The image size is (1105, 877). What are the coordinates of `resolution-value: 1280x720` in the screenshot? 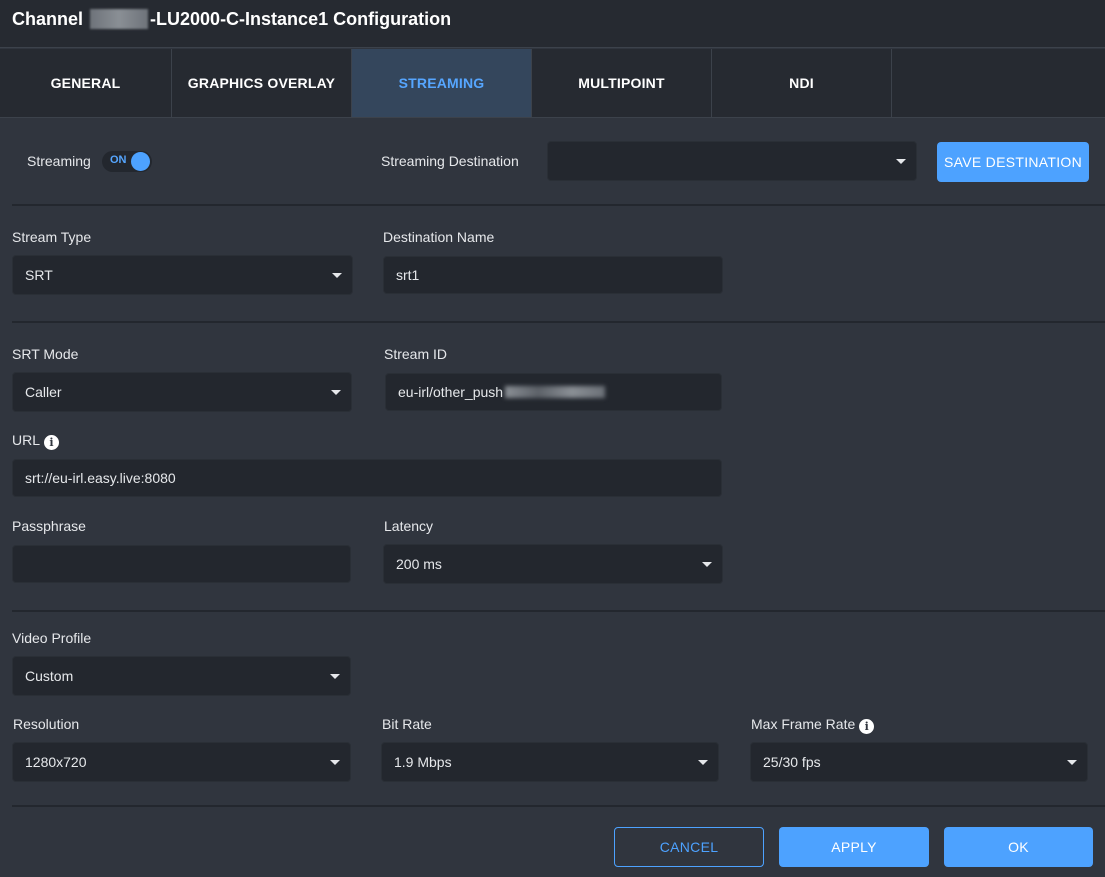 It's located at (56, 762).